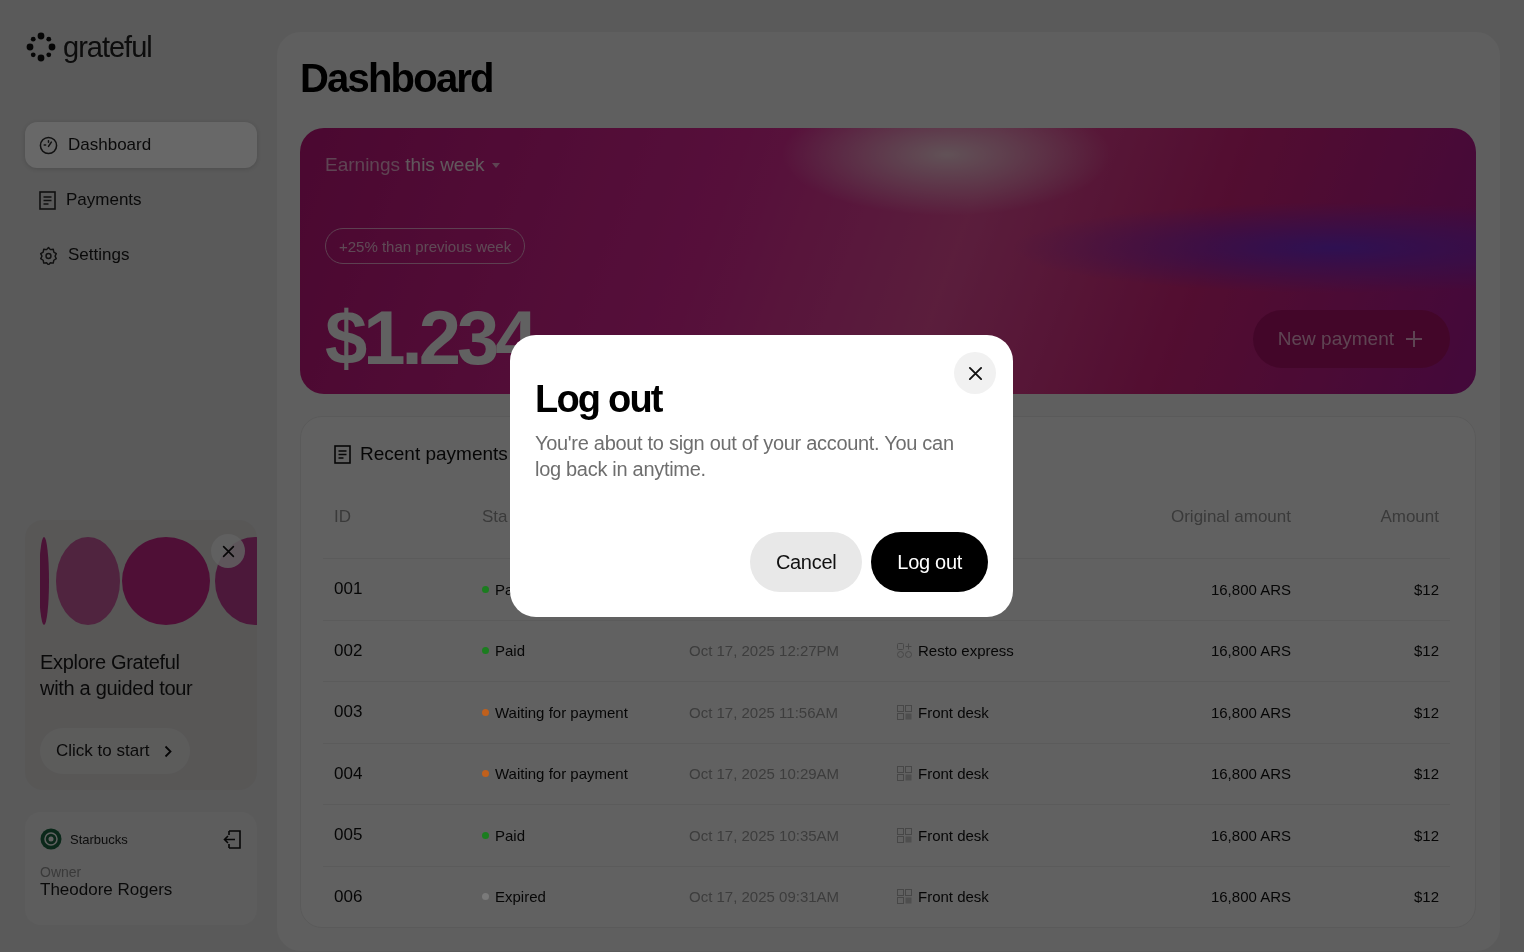 This screenshot has height=952, width=1524. Describe the element at coordinates (348, 835) in the screenshot. I see `table-cell: 005` at that location.